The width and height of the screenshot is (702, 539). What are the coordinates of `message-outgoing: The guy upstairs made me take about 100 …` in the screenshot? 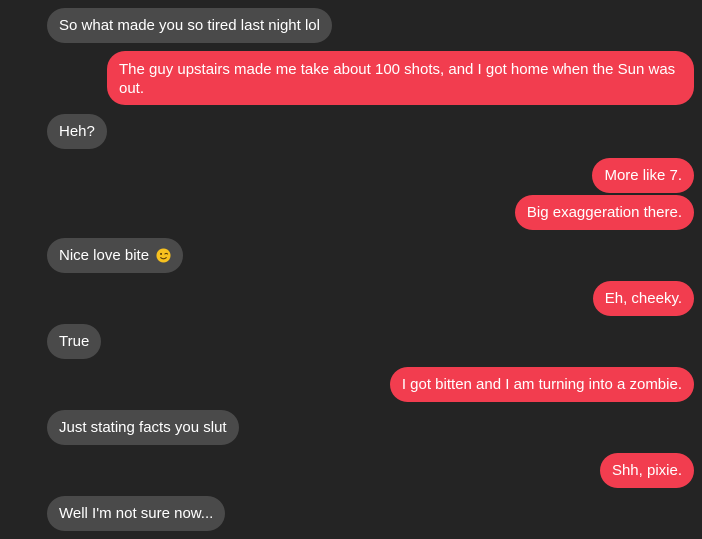 It's located at (400, 78).